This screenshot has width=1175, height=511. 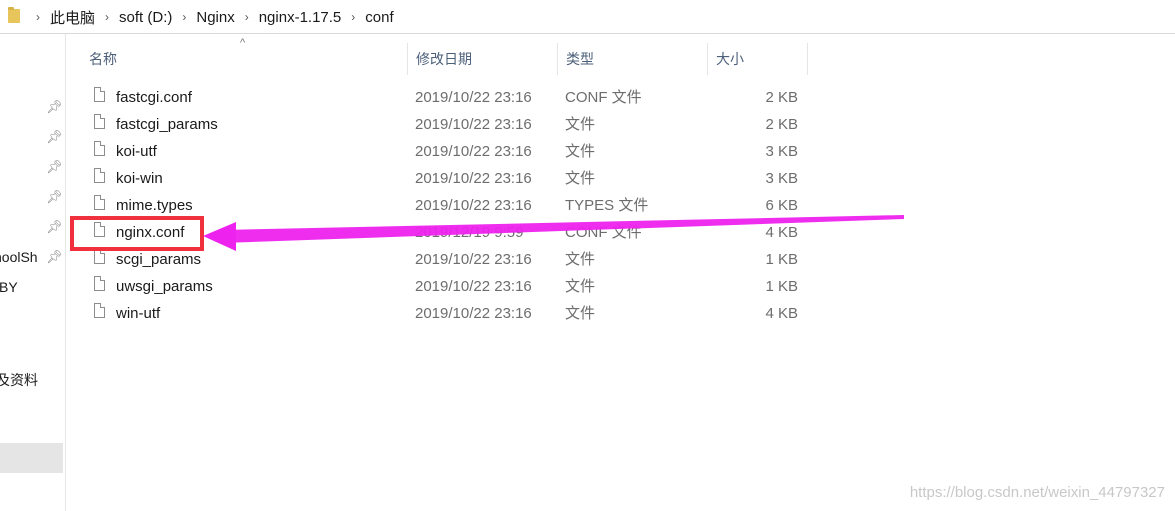 I want to click on file-row: fastcgi_params 2019/10/22 23:16 文件 2 KB, so click(x=445, y=124).